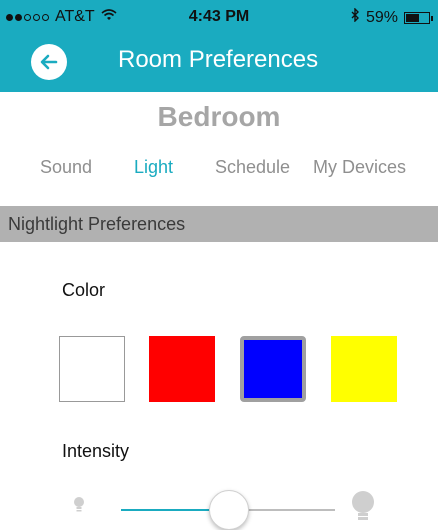  Describe the element at coordinates (218, 59) in the screenshot. I see `page-title: Room Preferences` at that location.